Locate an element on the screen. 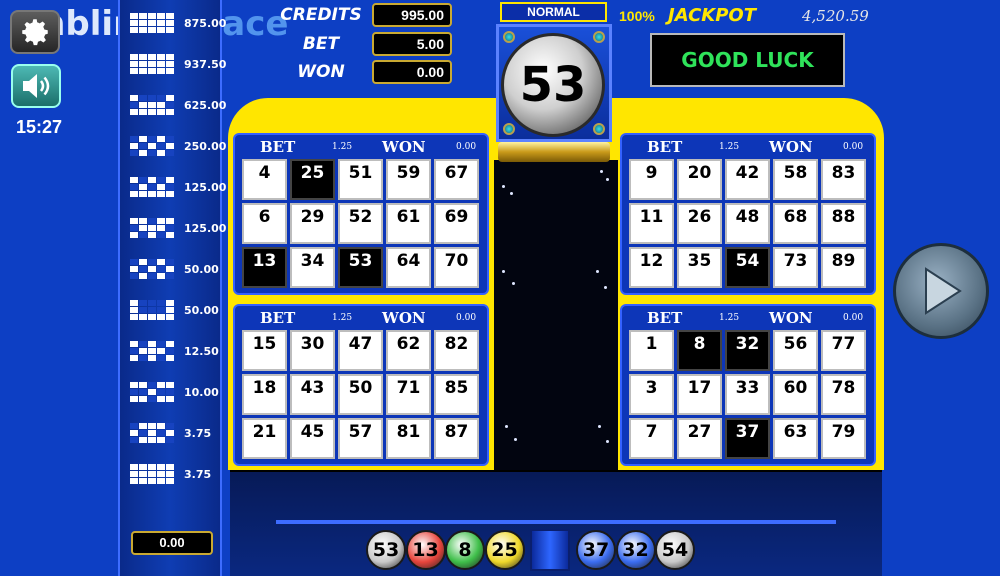  card-cell: 6 is located at coordinates (264, 223).